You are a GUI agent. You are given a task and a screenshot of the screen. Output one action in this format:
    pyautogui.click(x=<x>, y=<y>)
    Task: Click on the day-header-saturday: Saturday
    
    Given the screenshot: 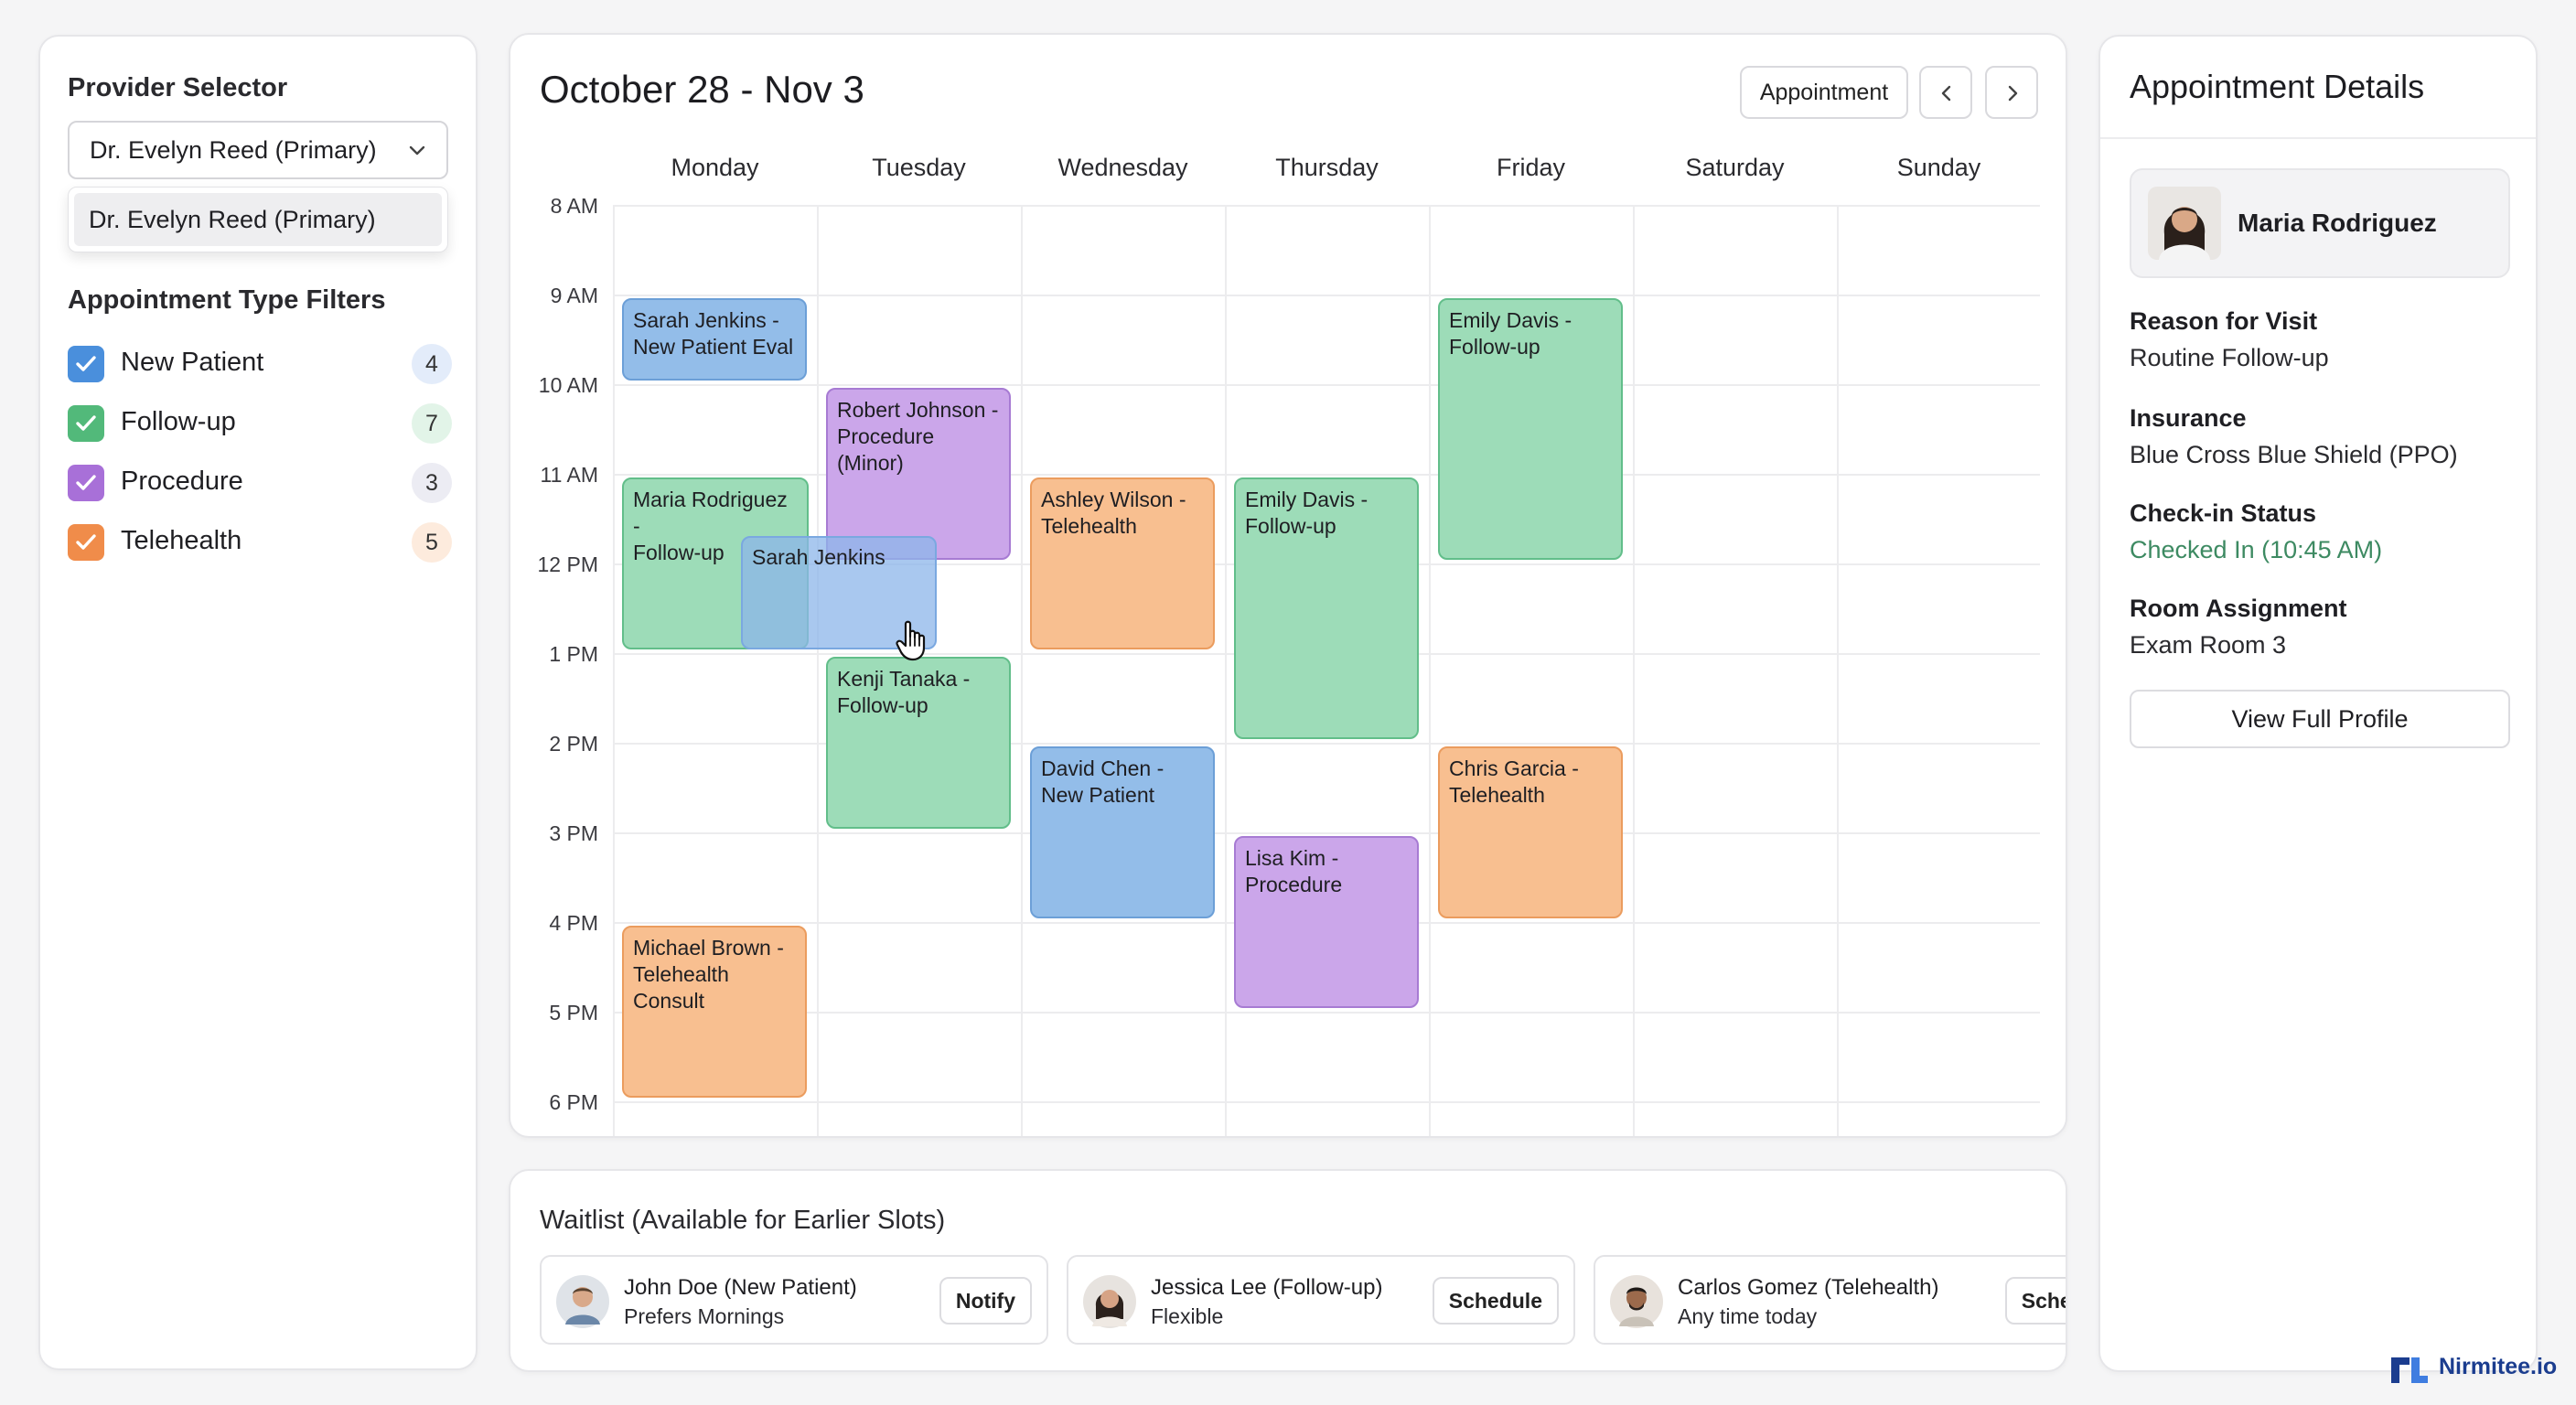 What is the action you would take?
    pyautogui.click(x=1735, y=167)
    